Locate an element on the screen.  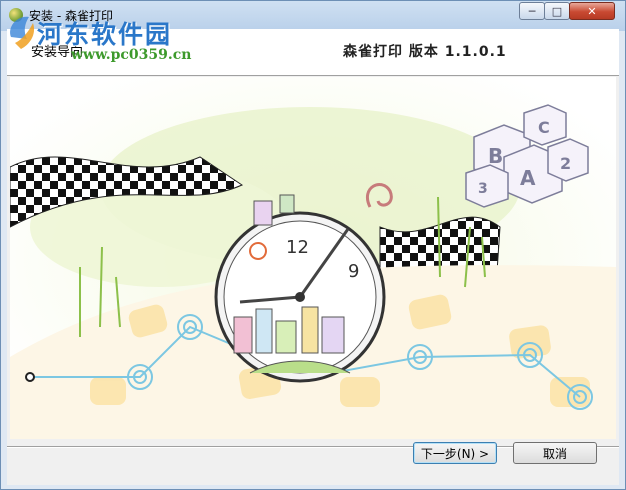
next-button: 下一步(N) > is located at coordinates (455, 453).